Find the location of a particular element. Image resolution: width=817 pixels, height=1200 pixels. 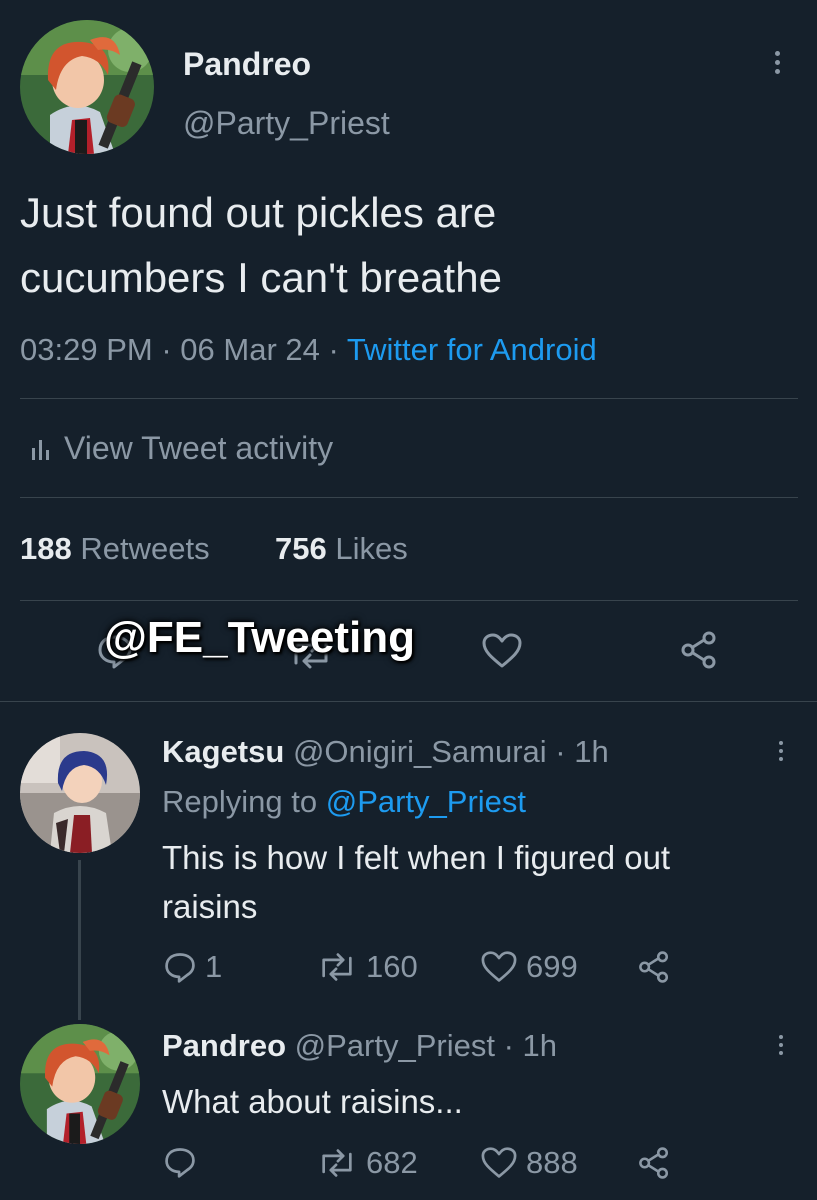

reply-count: 1 is located at coordinates (214, 966).